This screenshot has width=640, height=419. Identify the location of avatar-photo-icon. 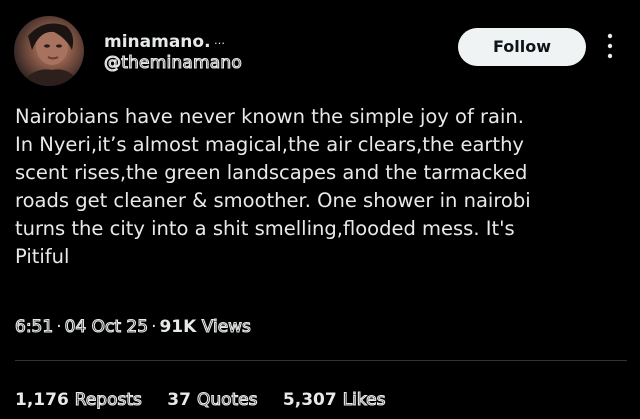
(50, 54).